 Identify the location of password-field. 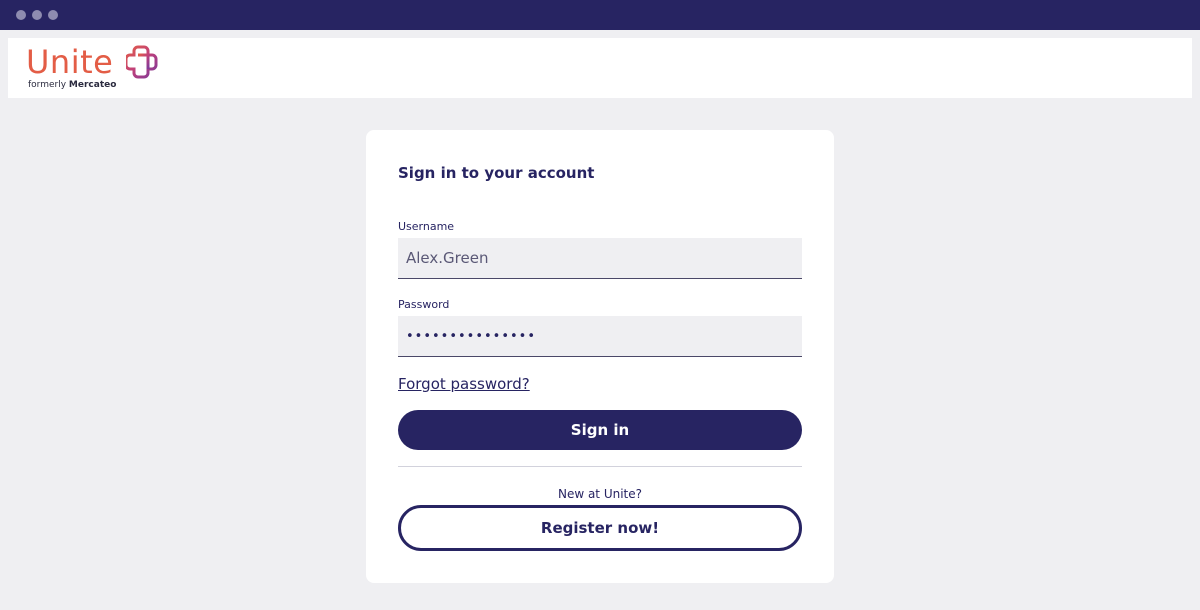
(600, 336).